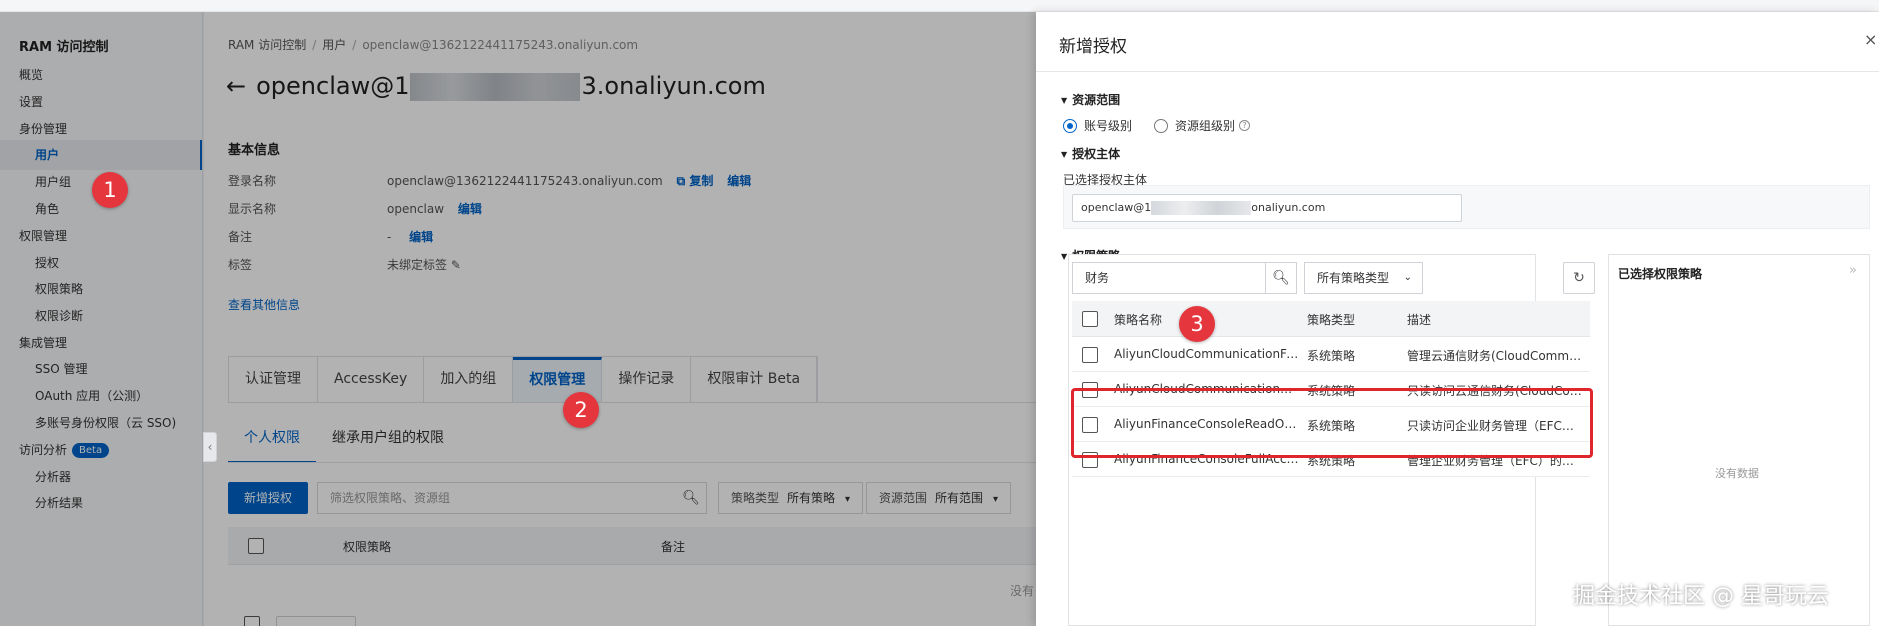 The height and width of the screenshot is (626, 1879). I want to click on drawer-title: 新增授权, so click(1093, 47).